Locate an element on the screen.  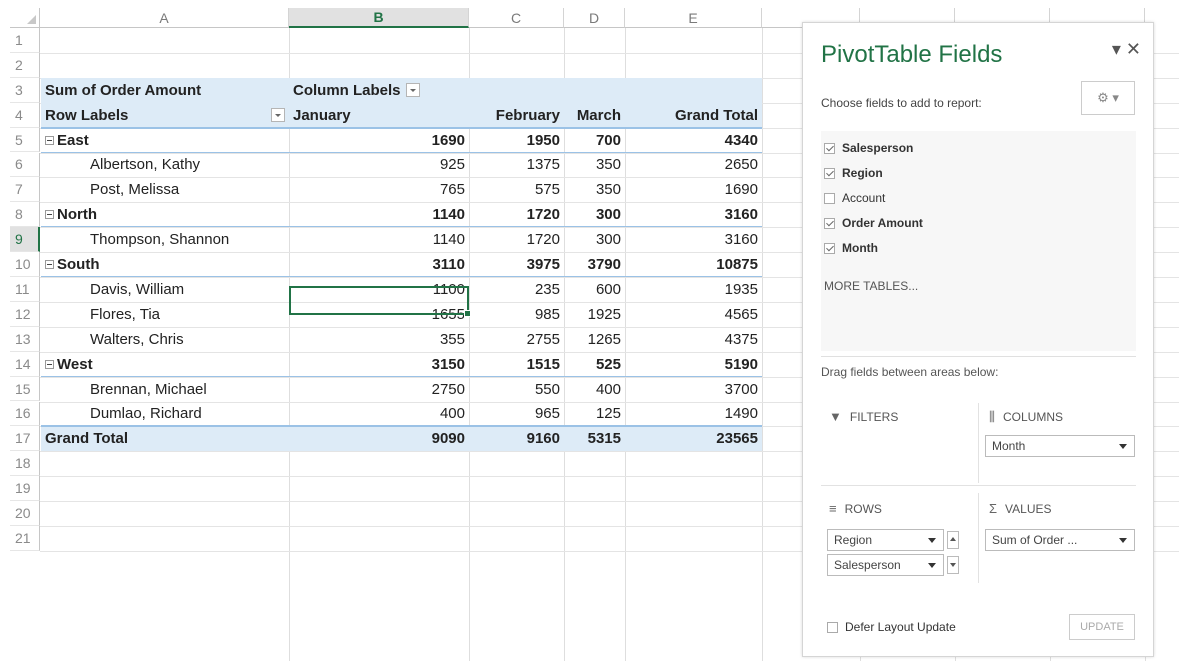
month-header: February is located at coordinates (516, 115).